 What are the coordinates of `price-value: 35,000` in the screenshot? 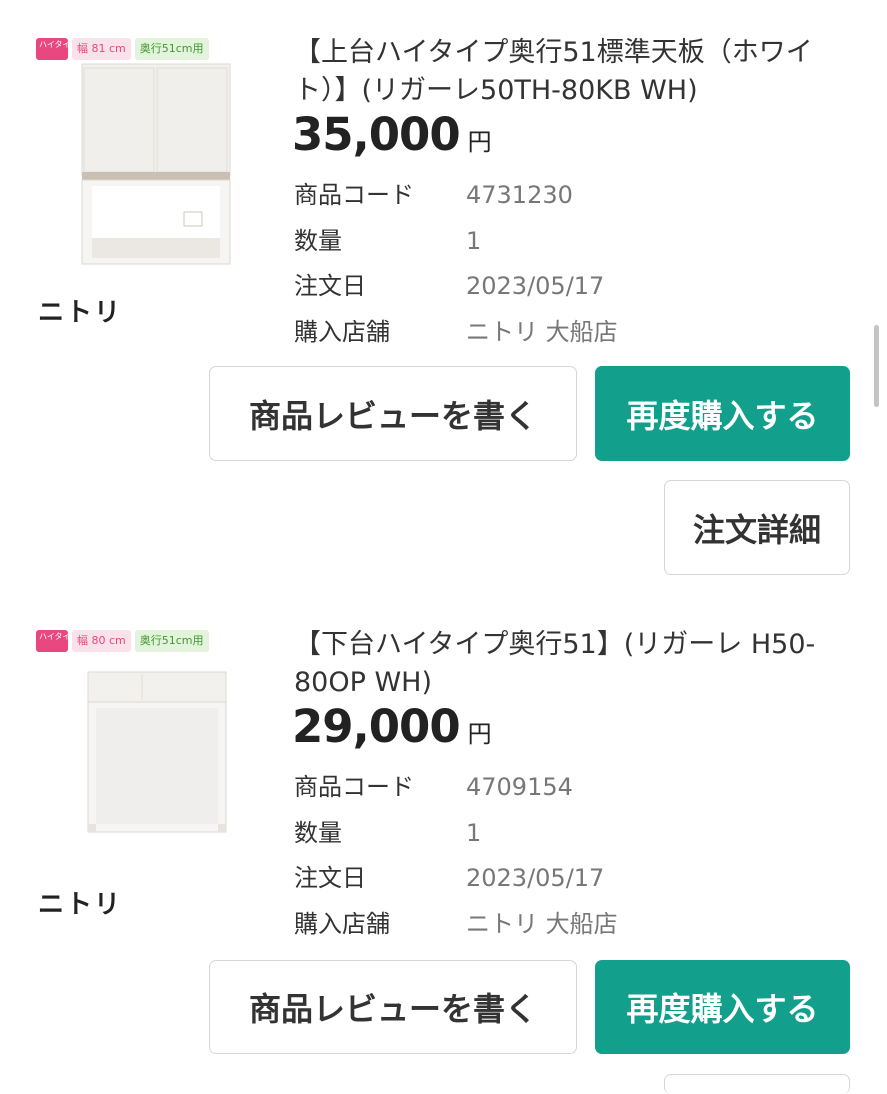 It's located at (376, 134).